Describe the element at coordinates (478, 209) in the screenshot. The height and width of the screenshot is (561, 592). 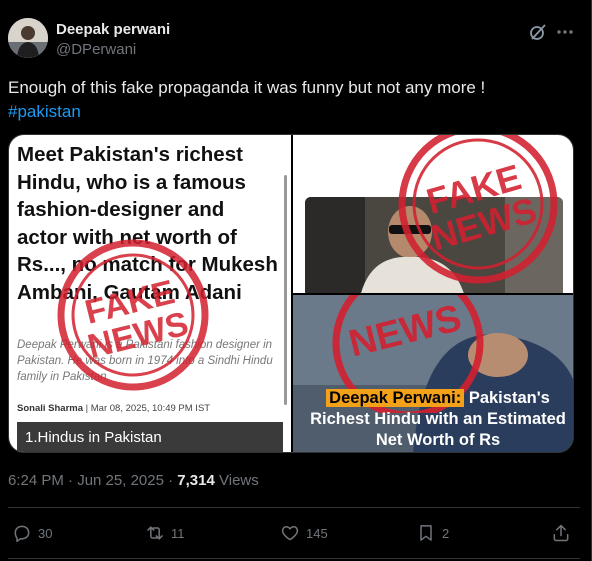
I see `fake-news-stamp-2: FAKE NEWS` at that location.